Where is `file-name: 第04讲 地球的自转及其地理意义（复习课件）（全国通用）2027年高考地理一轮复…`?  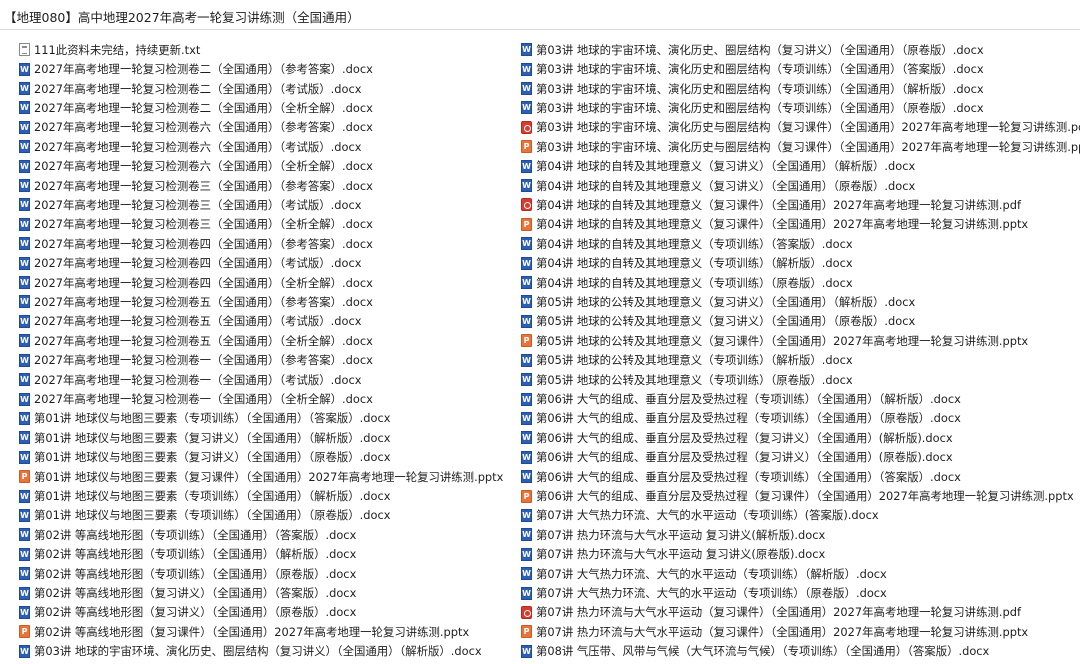 file-name: 第04讲 地球的自转及其地理意义（复习课件）（全国通用）2027年高考地理一轮复… is located at coordinates (782, 224).